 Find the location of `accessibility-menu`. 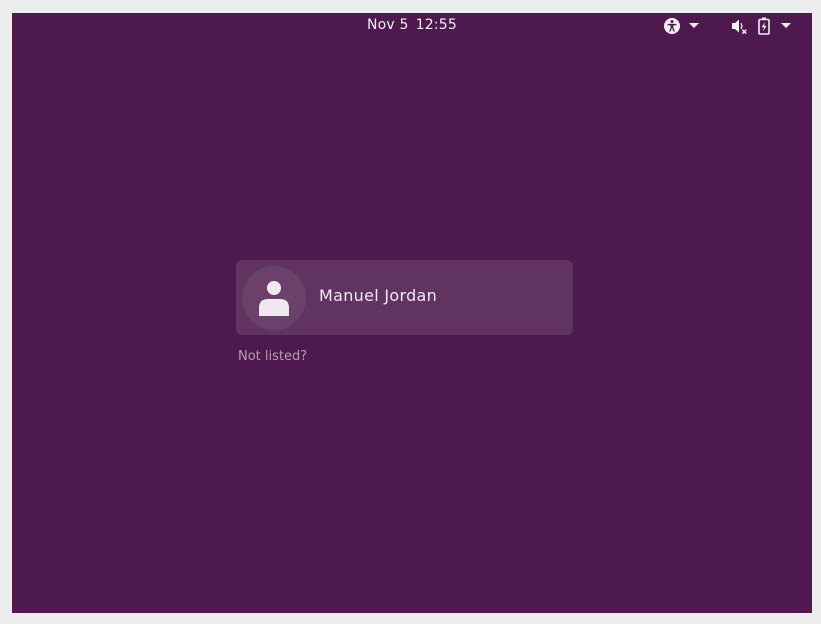

accessibility-menu is located at coordinates (681, 26).